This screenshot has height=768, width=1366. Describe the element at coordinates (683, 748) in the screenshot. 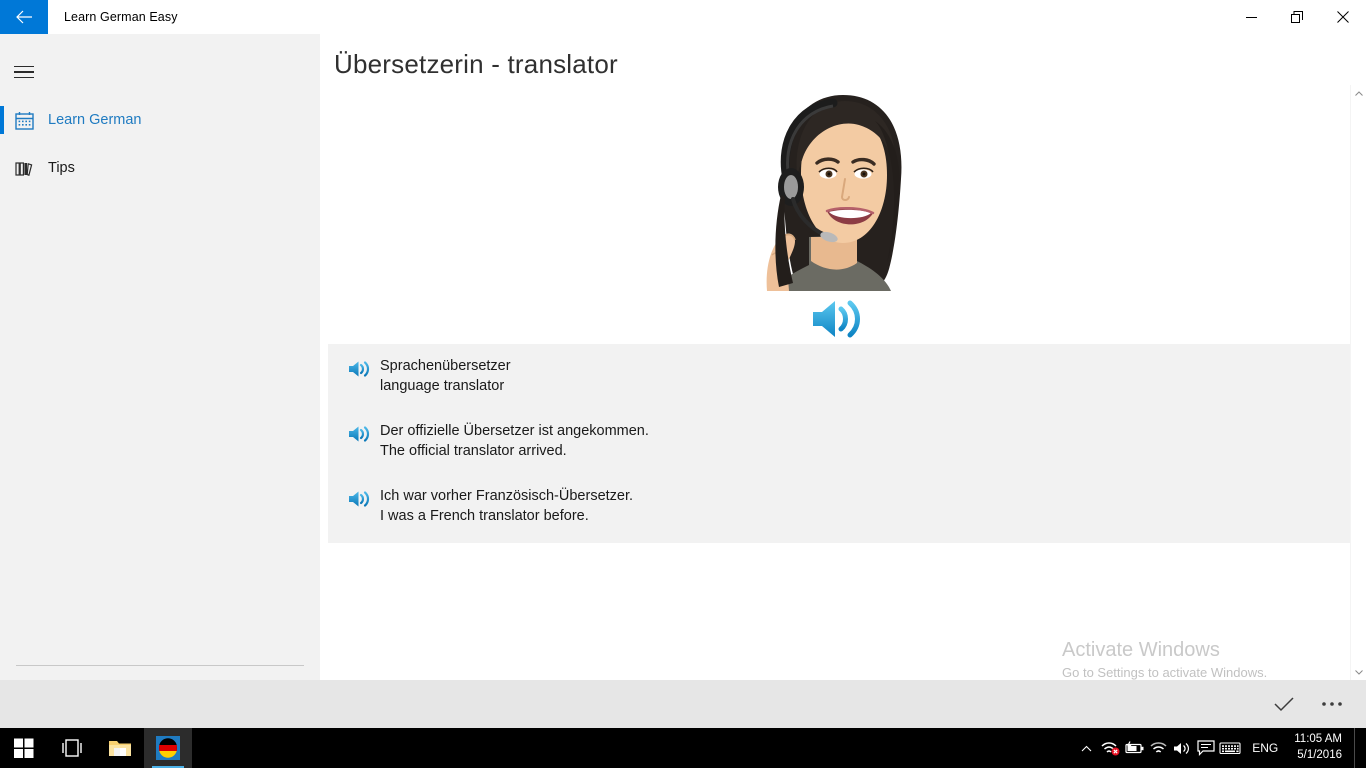

I see `windows-taskbar: ENG 11:05 AM 5/1/2016` at that location.